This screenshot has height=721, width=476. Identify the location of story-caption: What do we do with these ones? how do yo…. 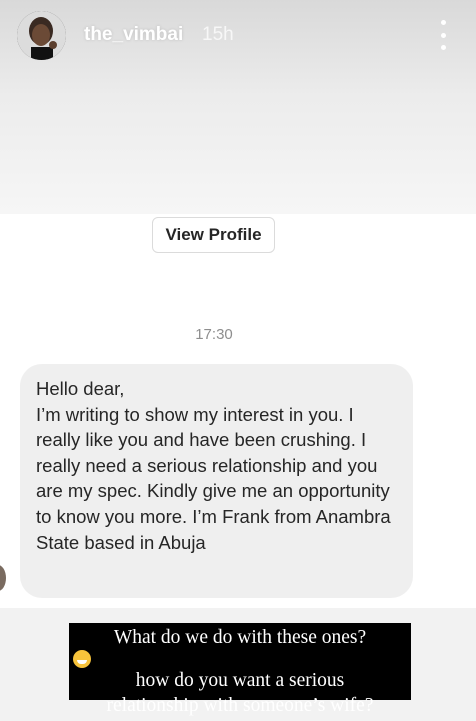
(240, 669).